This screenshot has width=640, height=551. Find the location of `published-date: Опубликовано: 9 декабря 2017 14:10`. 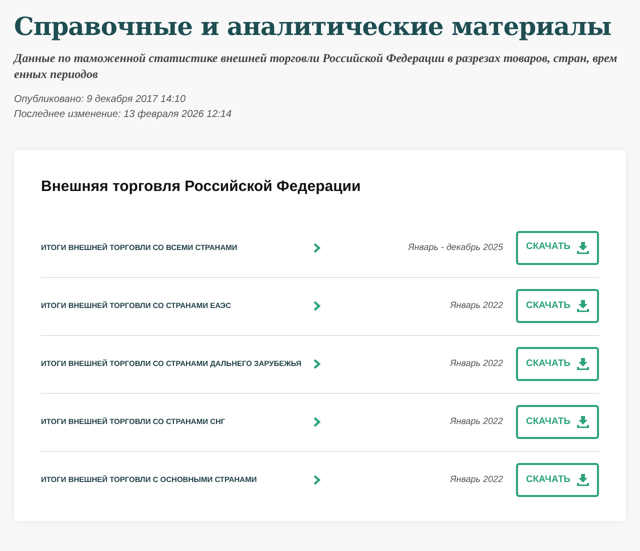

published-date: Опубликовано: 9 декабря 2017 14:10 is located at coordinates (100, 100).